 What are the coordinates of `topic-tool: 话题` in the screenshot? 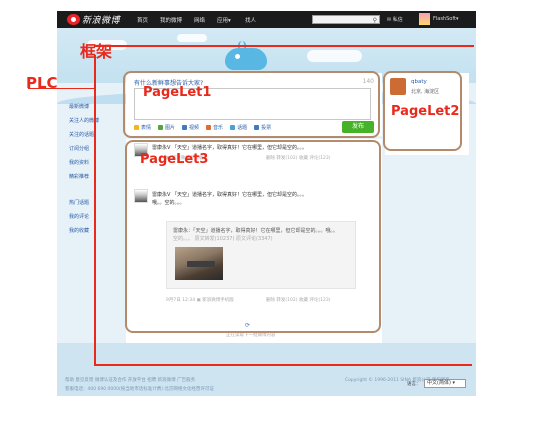 It's located at (238, 127).